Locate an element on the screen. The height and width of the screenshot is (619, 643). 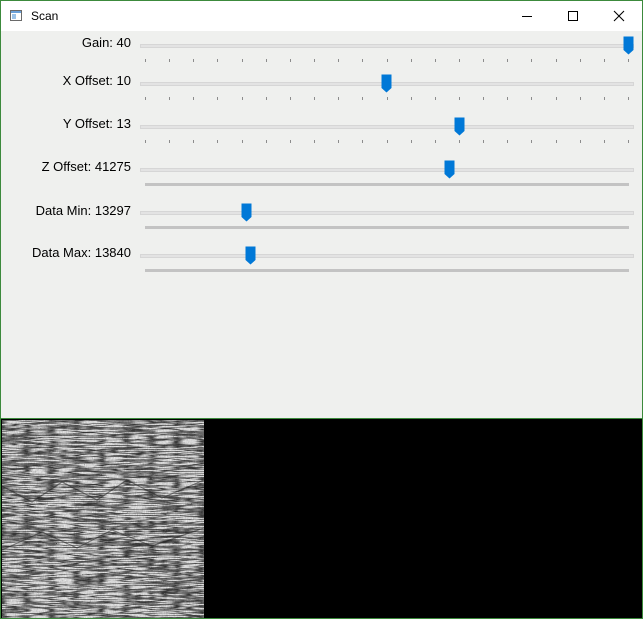
data-max-slider-thumb is located at coordinates (250, 255).